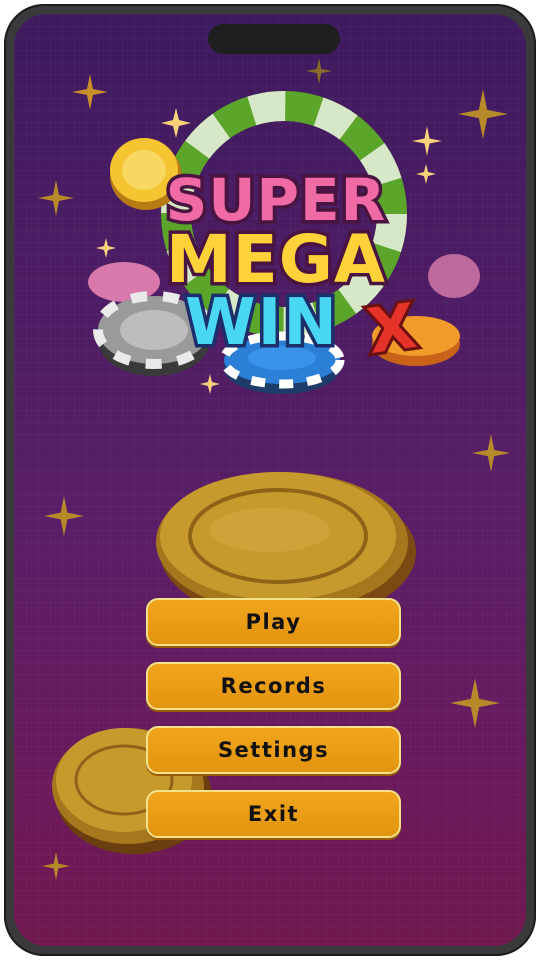 Image resolution: width=540 pixels, height=960 pixels. Describe the element at coordinates (392, 328) in the screenshot. I see `logo-x-mark: X` at that location.